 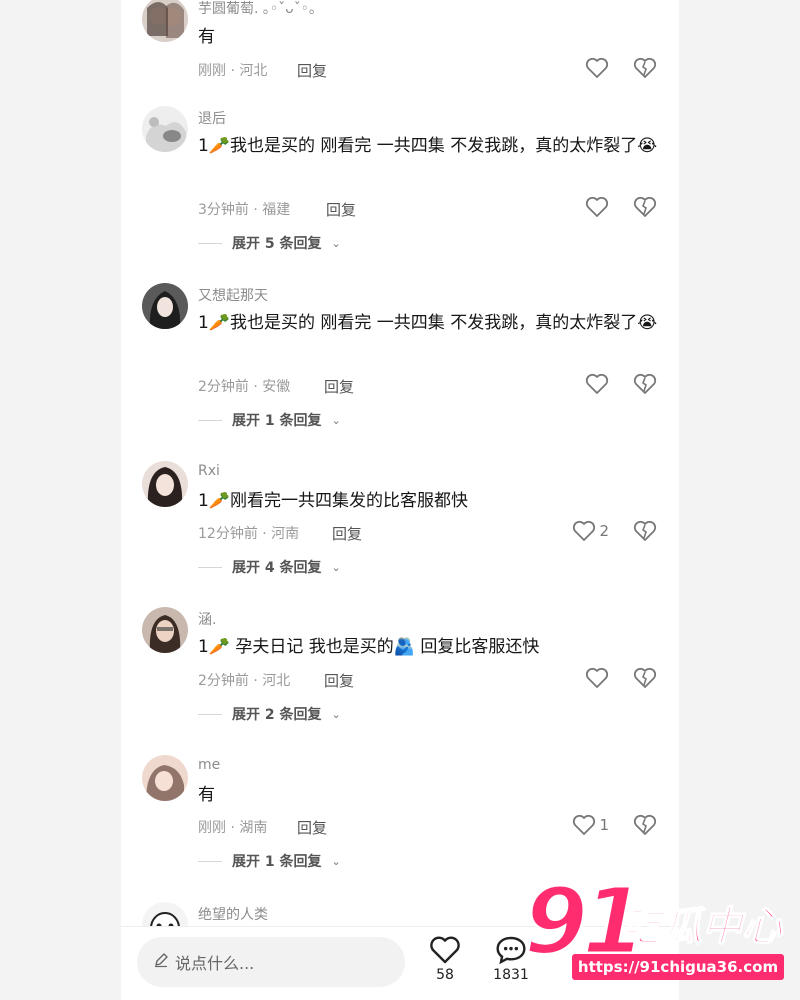 What do you see at coordinates (702, 927) in the screenshot?
I see `watermark-name: 吃瓜中心` at bounding box center [702, 927].